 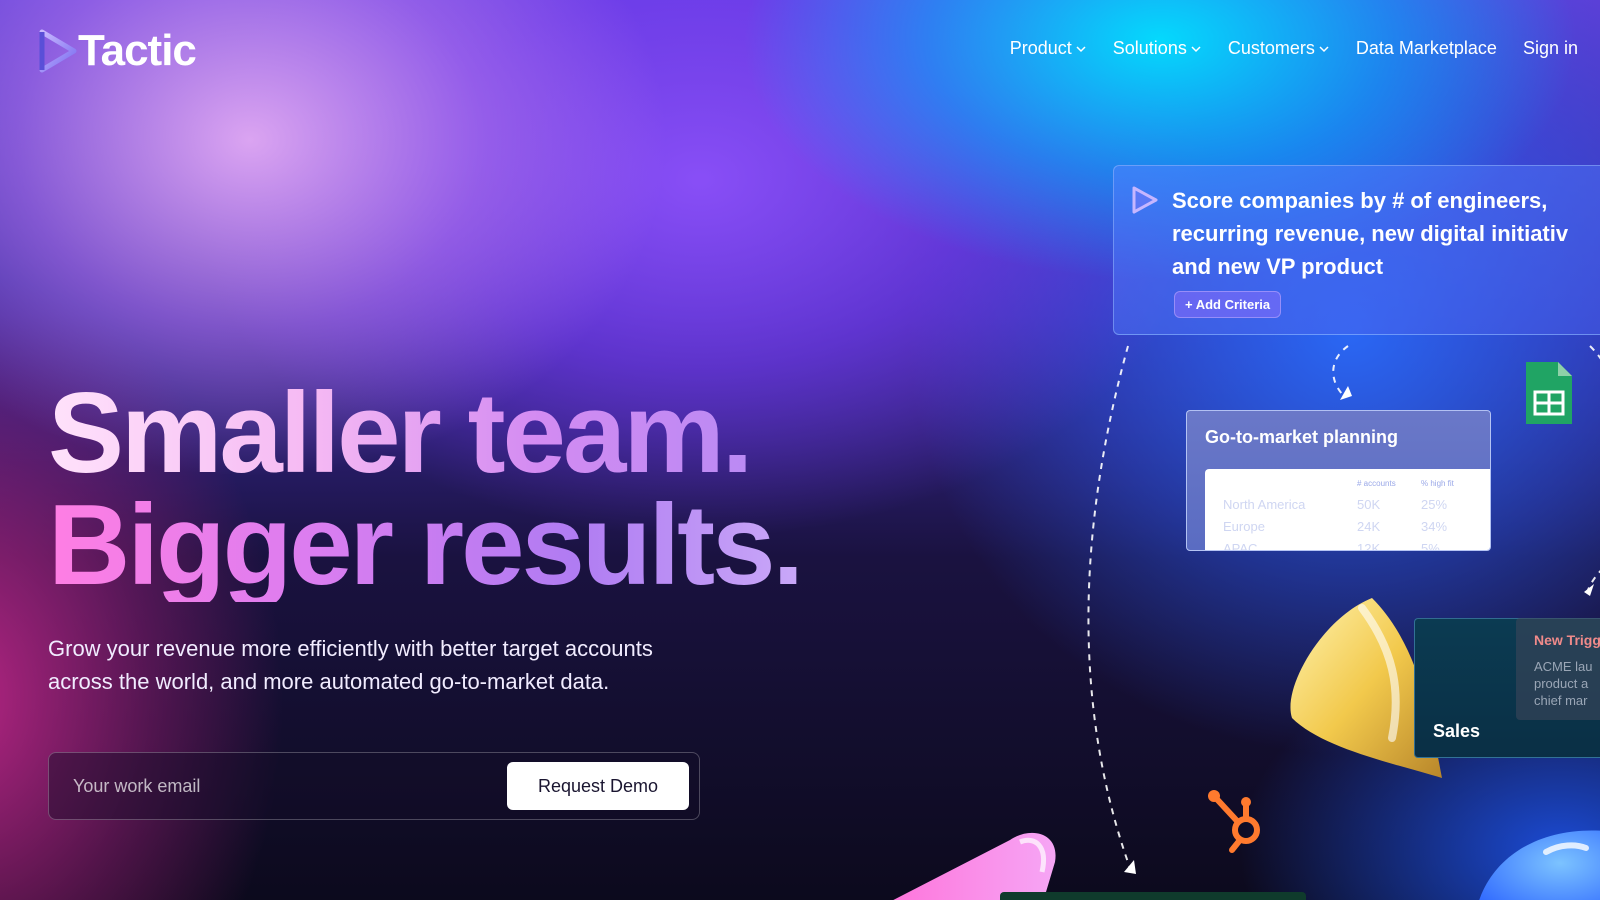 I want to click on gtm-row-fit: 25%, so click(x=1434, y=504).